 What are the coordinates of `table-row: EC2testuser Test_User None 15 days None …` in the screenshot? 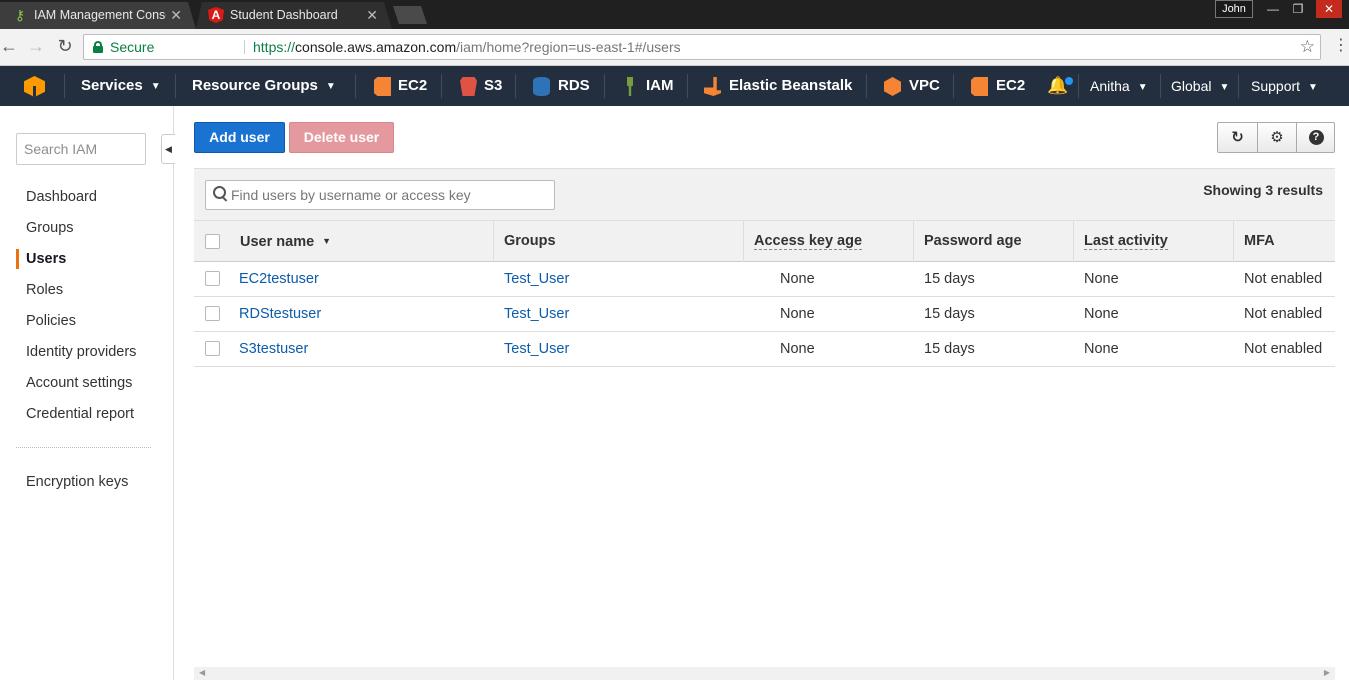 It's located at (764, 279).